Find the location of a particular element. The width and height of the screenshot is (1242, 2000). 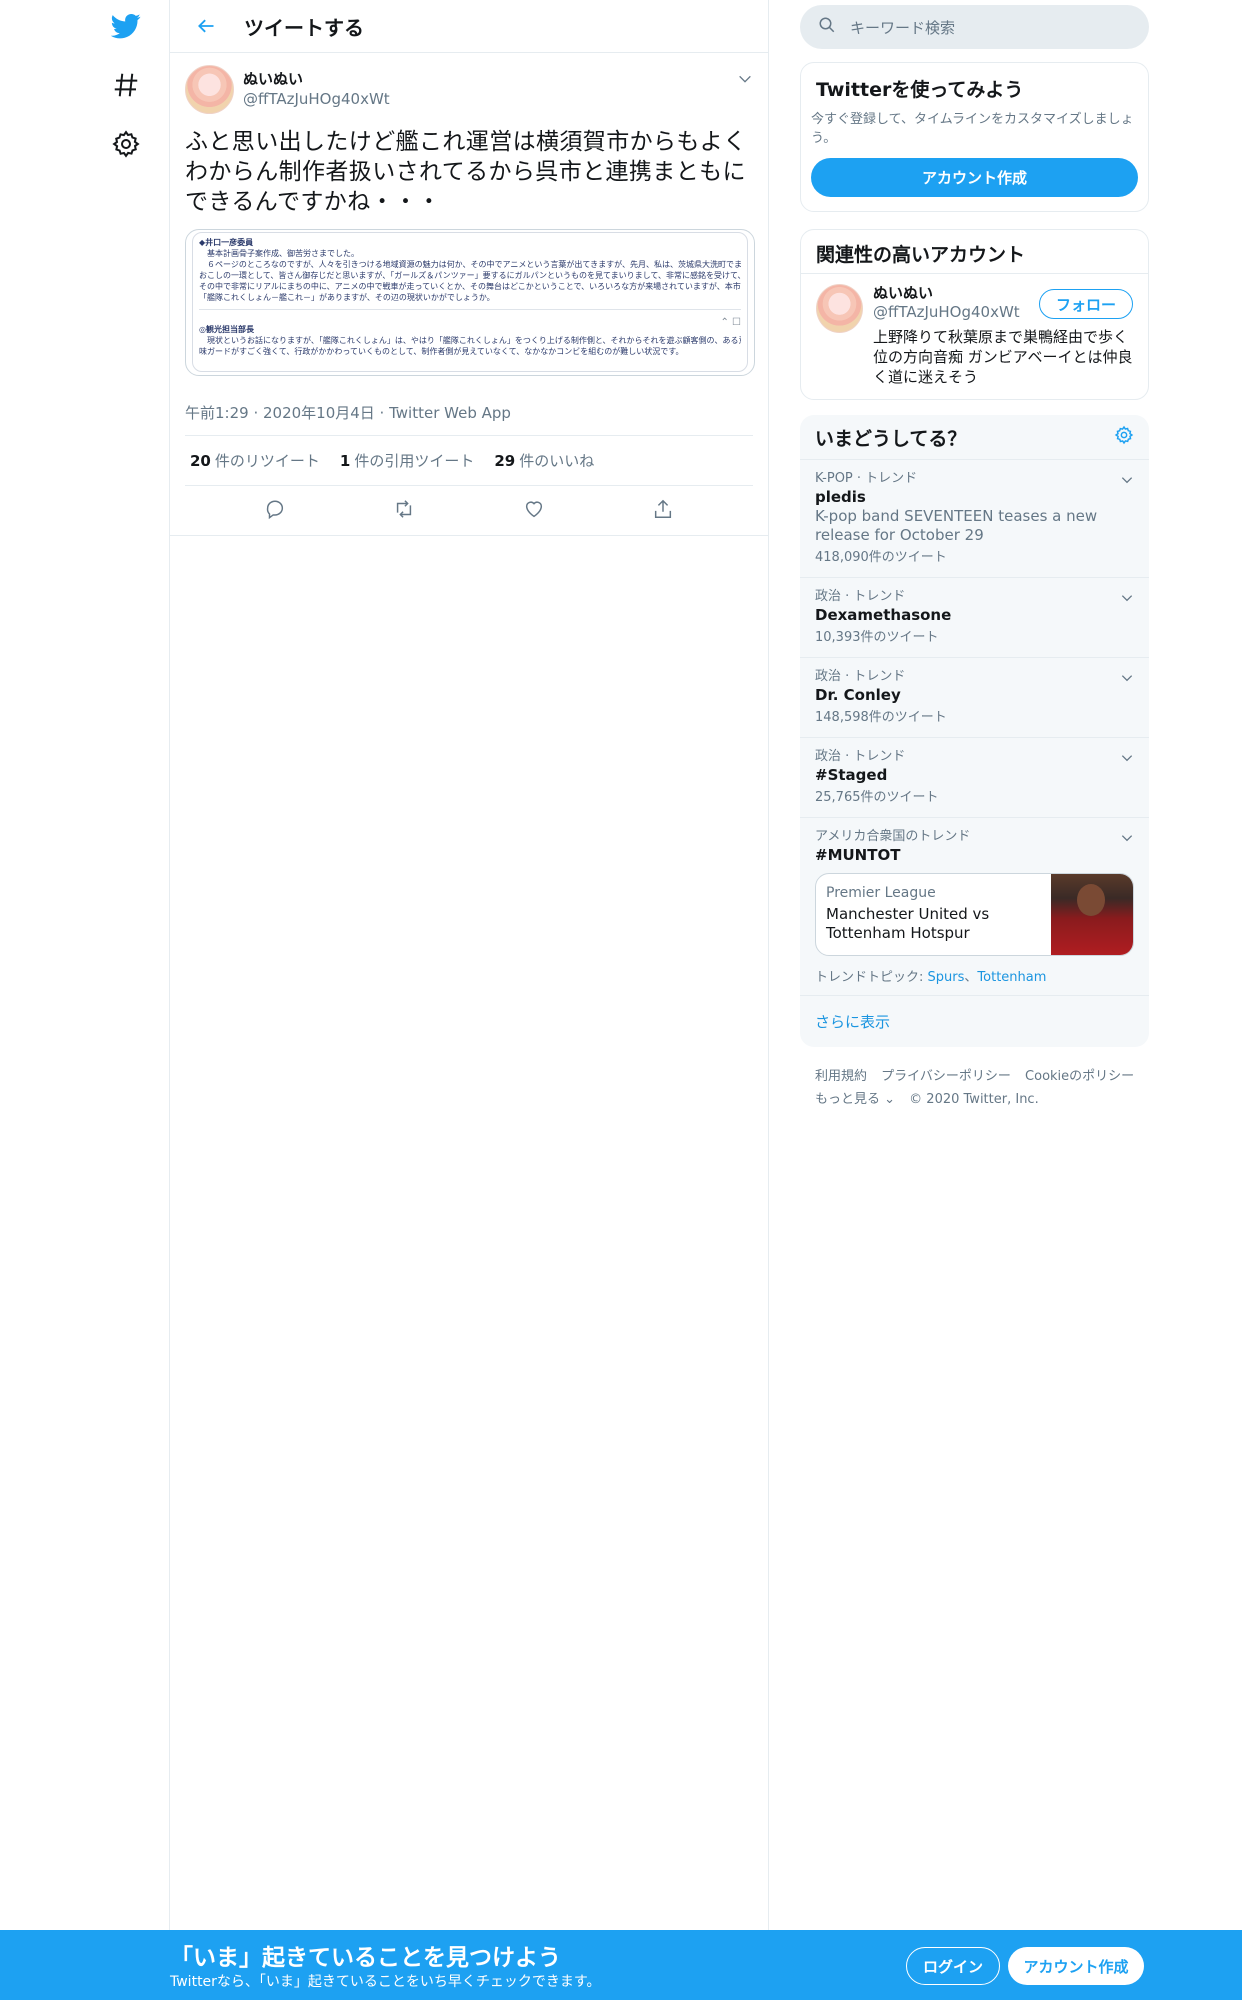

create-account-button: アカウント作成 is located at coordinates (974, 177).